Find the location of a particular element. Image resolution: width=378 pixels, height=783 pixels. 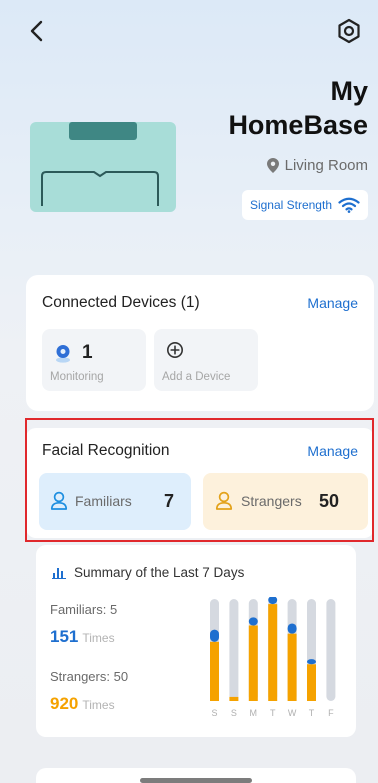

location-label: Living Room is located at coordinates (326, 165).